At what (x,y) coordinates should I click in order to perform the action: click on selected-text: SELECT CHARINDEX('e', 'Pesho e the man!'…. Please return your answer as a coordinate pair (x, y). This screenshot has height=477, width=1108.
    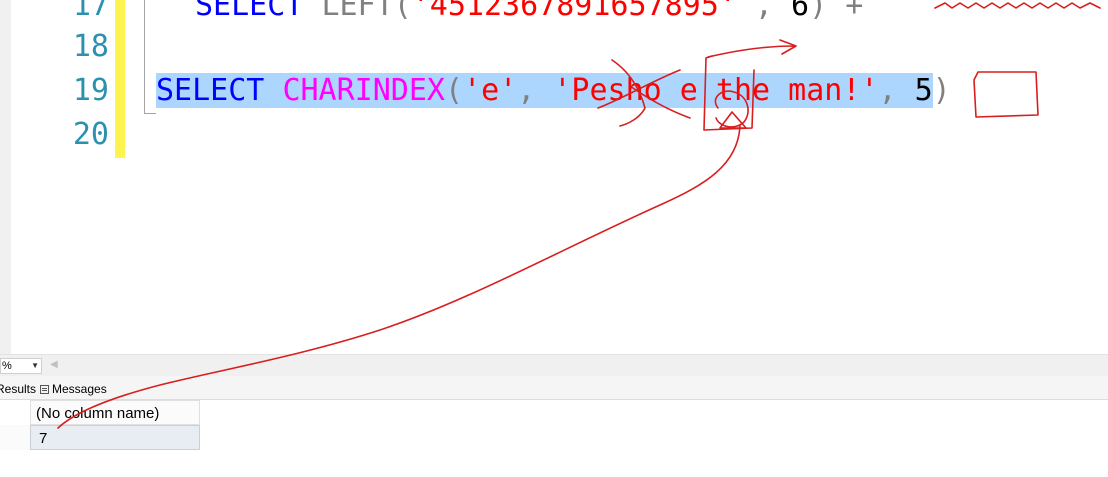
    Looking at the image, I should click on (544, 90).